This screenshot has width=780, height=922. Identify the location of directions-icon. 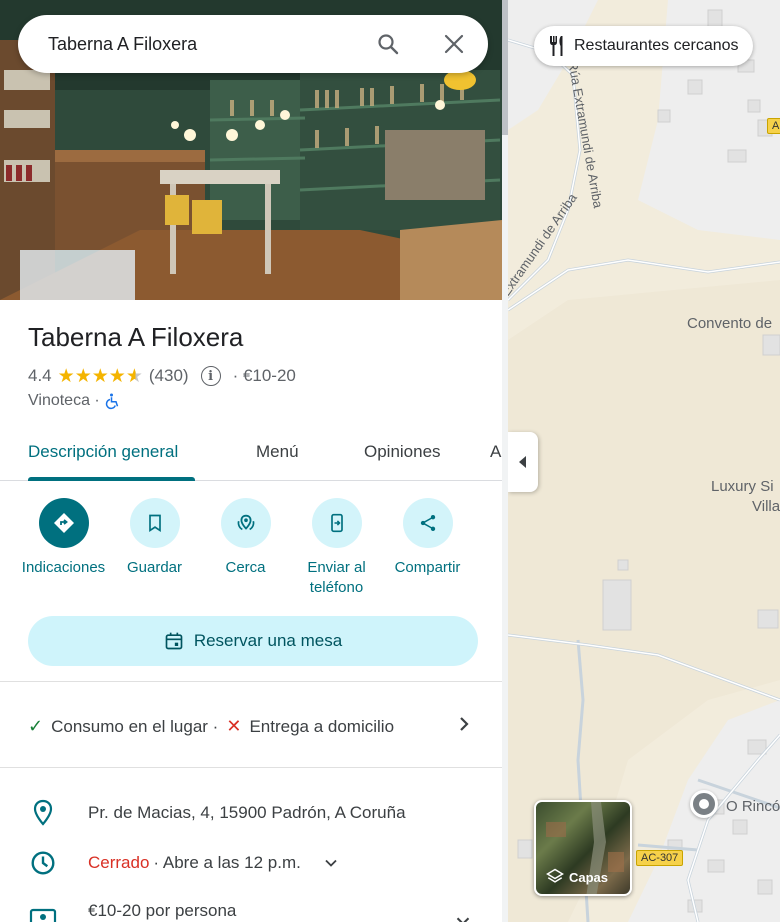
(63, 523).